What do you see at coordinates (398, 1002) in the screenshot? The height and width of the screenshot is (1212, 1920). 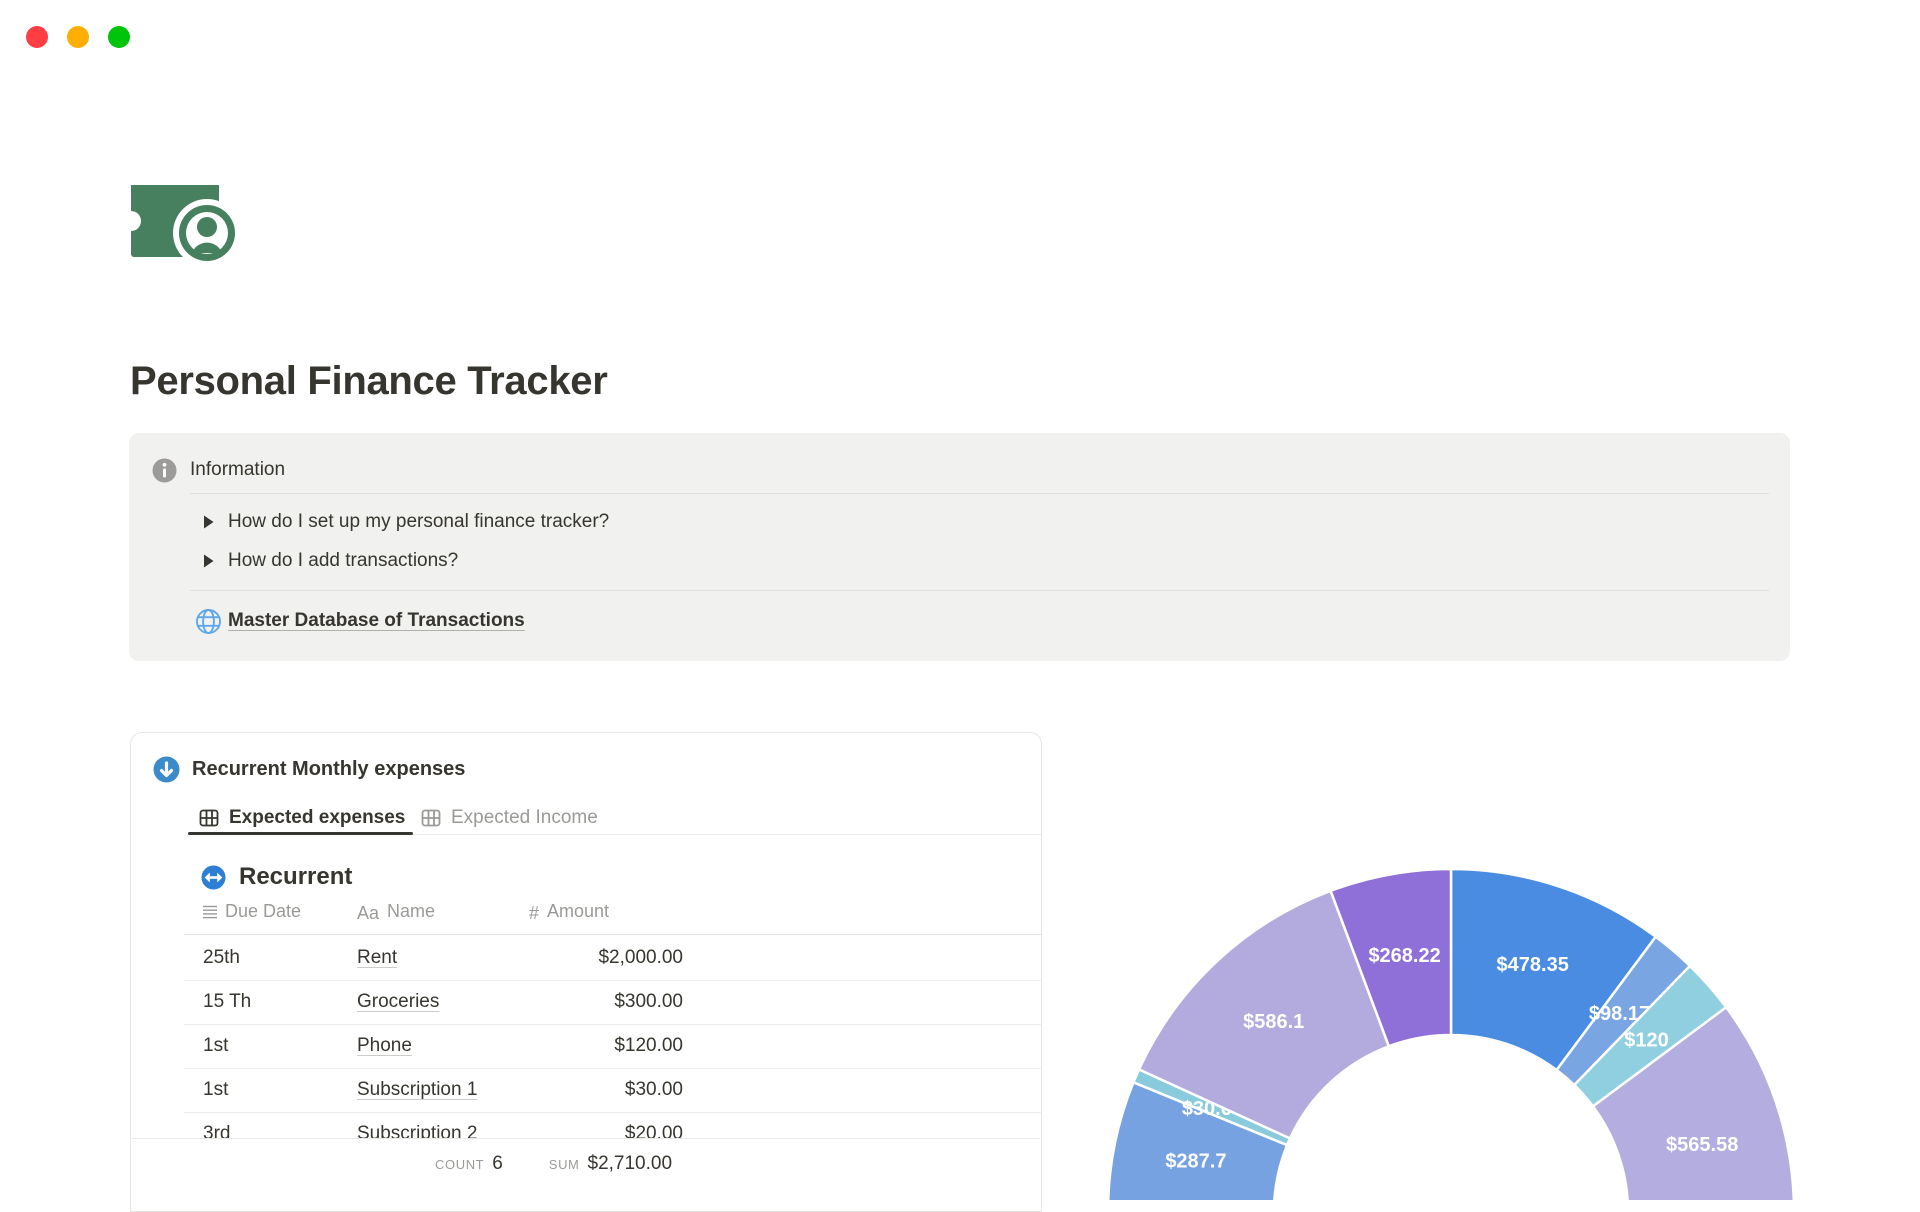 I see `name-cell-link: Groceries` at bounding box center [398, 1002].